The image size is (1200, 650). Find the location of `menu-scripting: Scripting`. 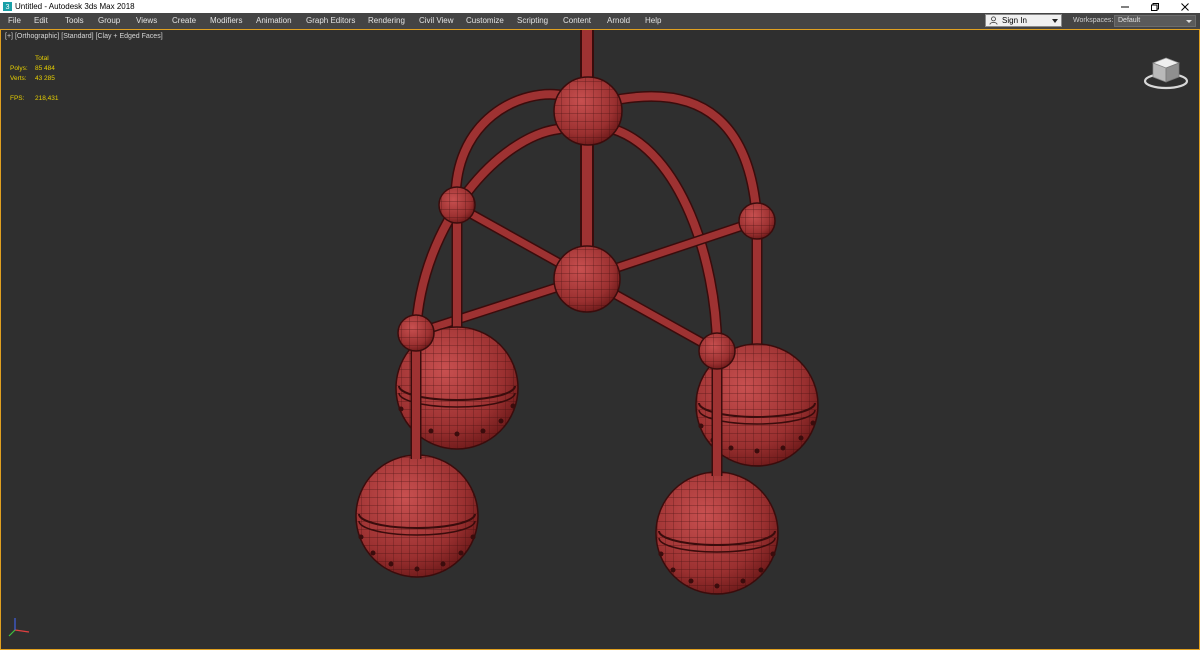

menu-scripting: Scripting is located at coordinates (532, 21).